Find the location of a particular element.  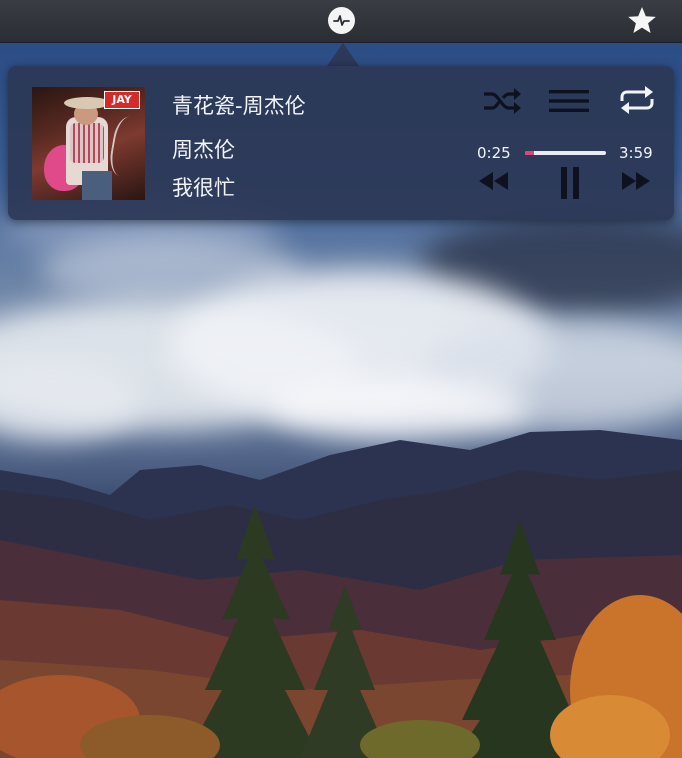

cover-shirt is located at coordinates (87, 143).